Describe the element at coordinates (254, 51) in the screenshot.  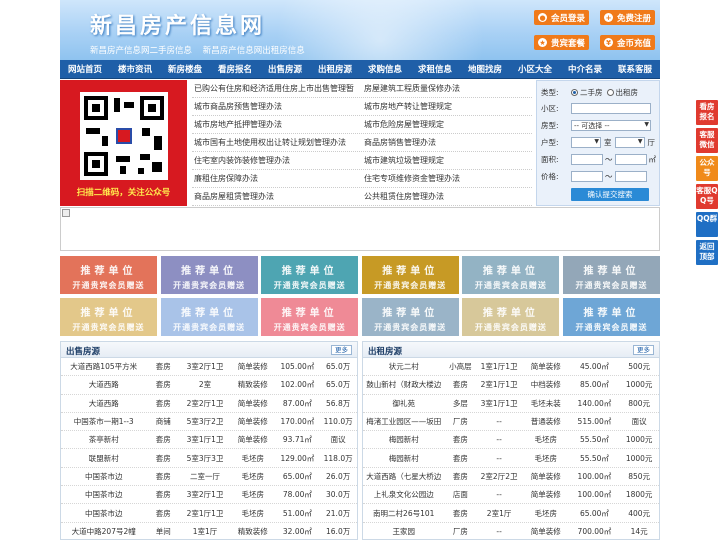
I see `header-link-rent: 新昌房产信息网出租房信息` at that location.